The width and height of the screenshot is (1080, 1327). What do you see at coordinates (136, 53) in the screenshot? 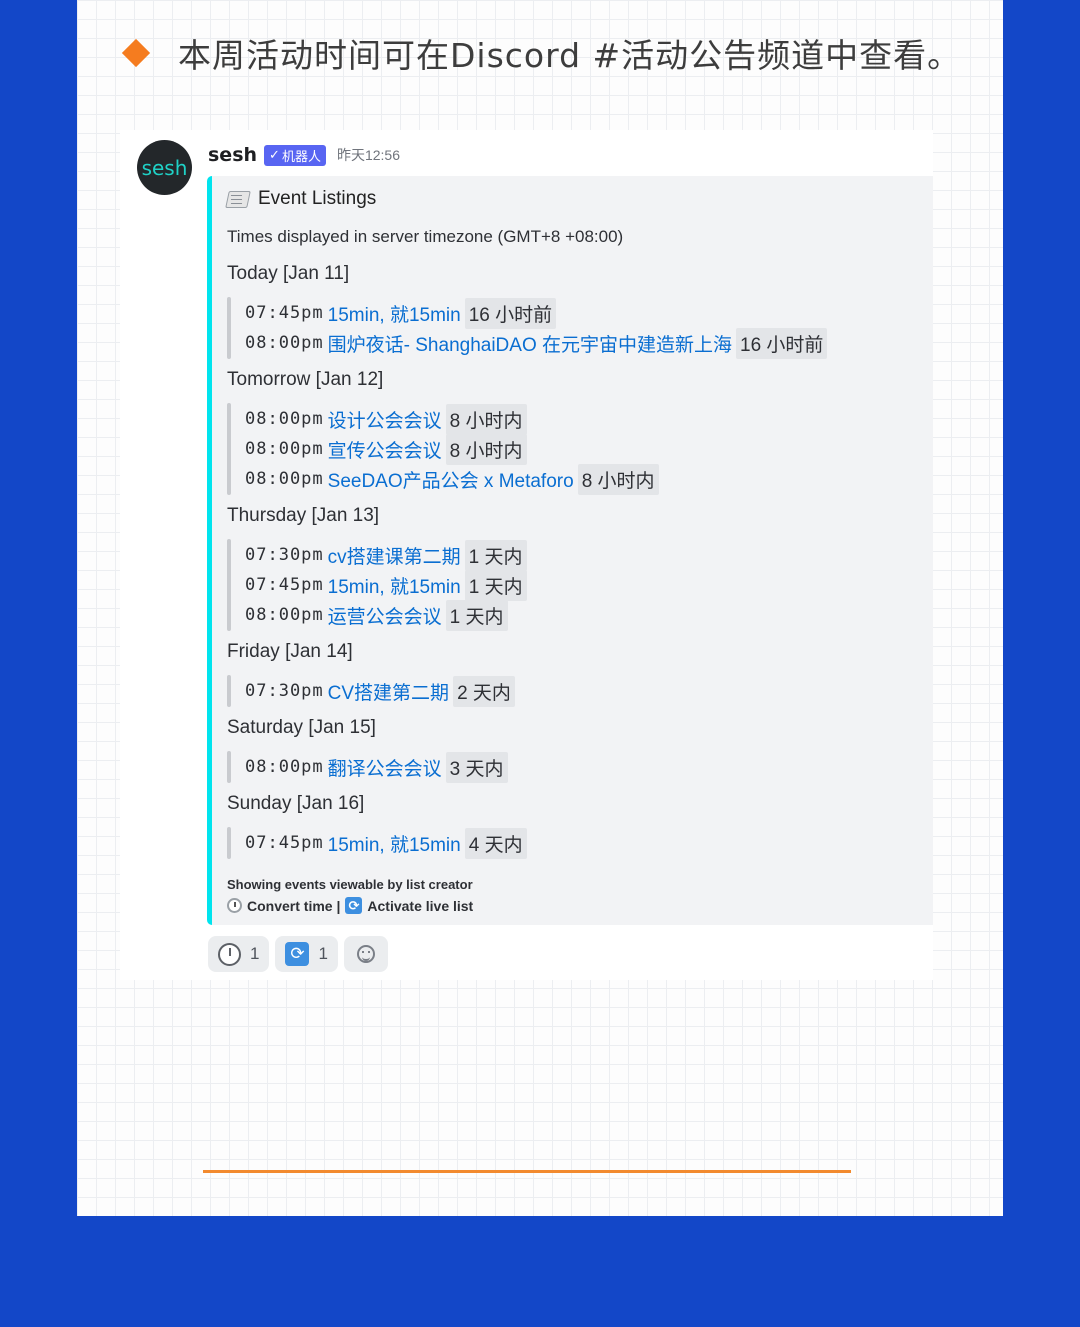
I see `diamond-bullet-icon` at bounding box center [136, 53].